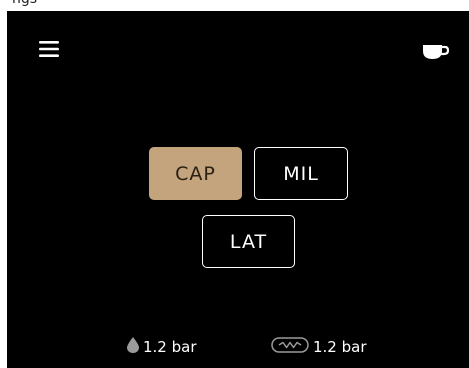 This screenshot has height=368, width=469. What do you see at coordinates (290, 347) in the screenshot?
I see `steam-gauge-icon` at bounding box center [290, 347].